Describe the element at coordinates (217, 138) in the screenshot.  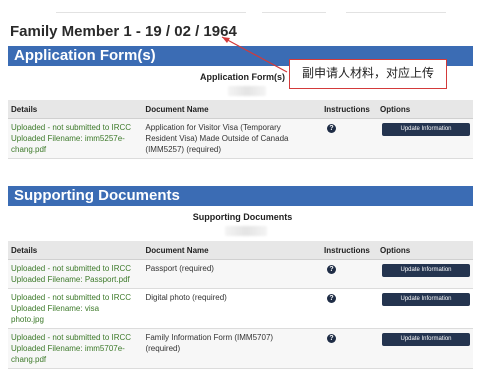
I see `document-name-cont: Resident Visa) Made Outside of Canada` at that location.